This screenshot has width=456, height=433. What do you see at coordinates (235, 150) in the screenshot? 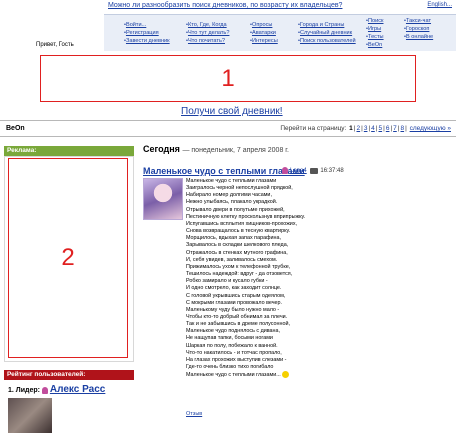
I see `date-text: — понедельник, 7 апреля 2008 г.` at bounding box center [235, 150].